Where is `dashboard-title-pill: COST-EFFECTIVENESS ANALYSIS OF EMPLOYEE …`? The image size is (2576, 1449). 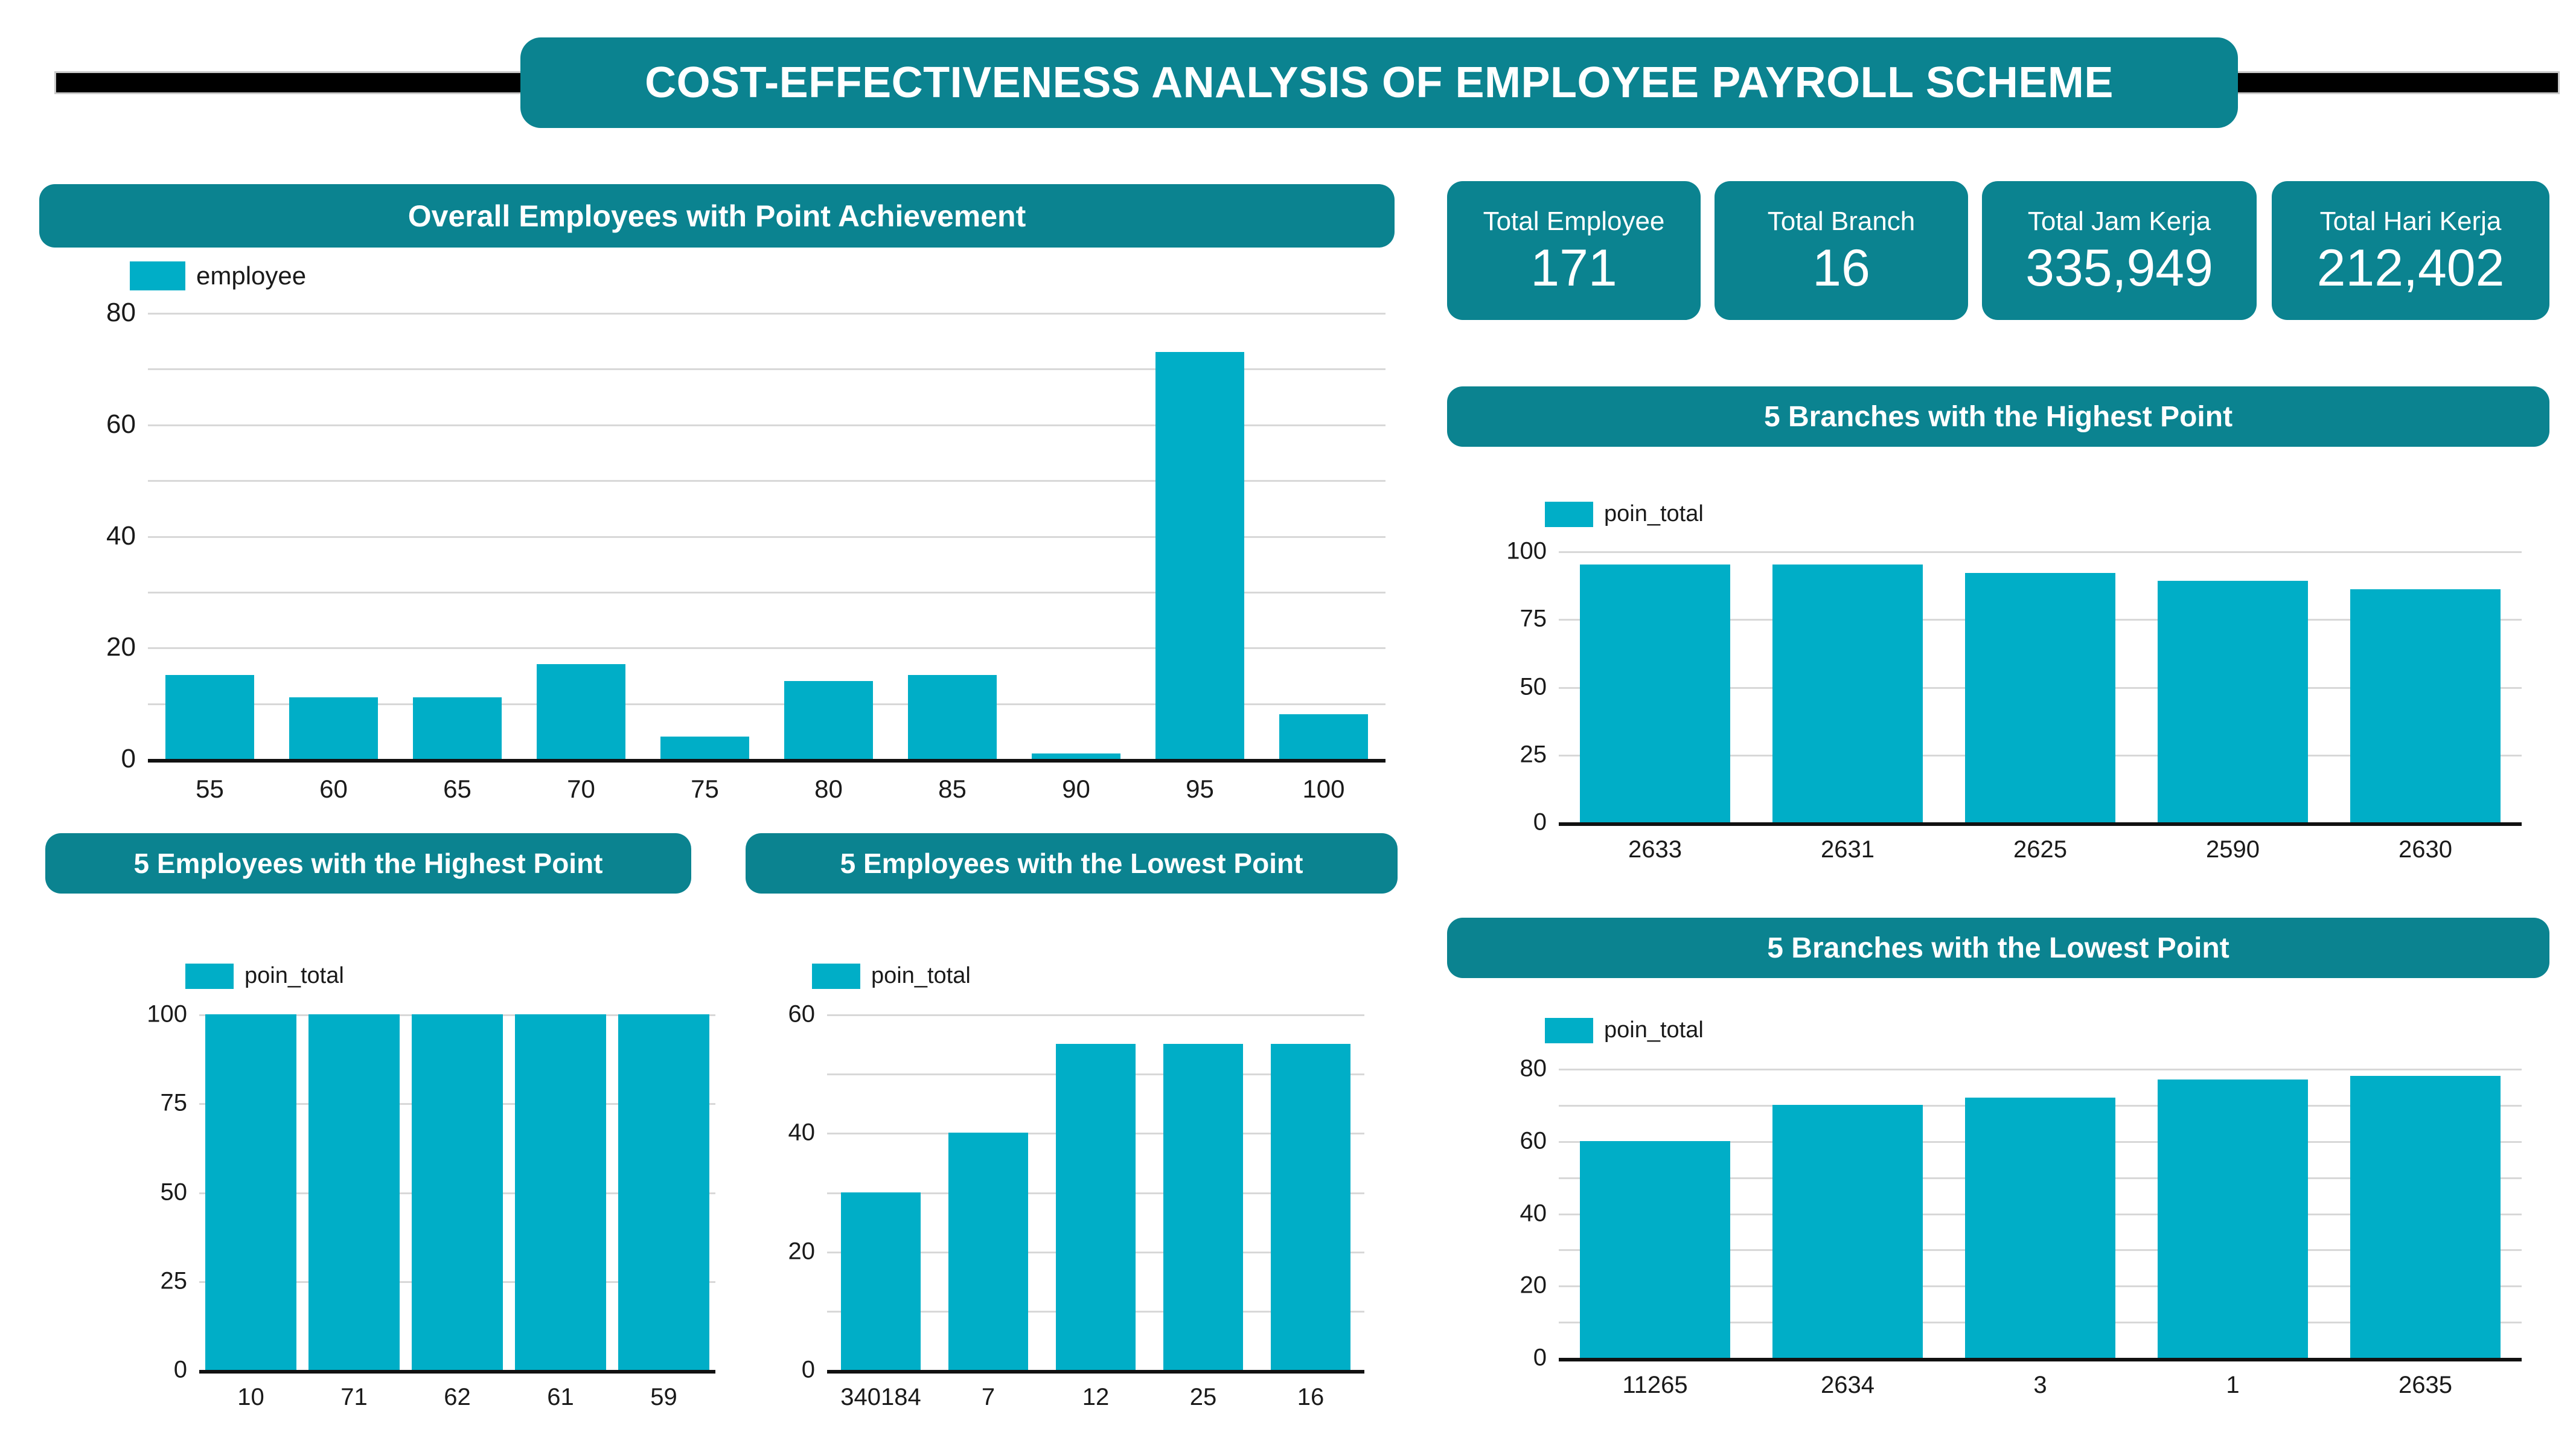
dashboard-title-pill: COST-EFFECTIVENESS ANALYSIS OF EMPLOYEE … is located at coordinates (1379, 82).